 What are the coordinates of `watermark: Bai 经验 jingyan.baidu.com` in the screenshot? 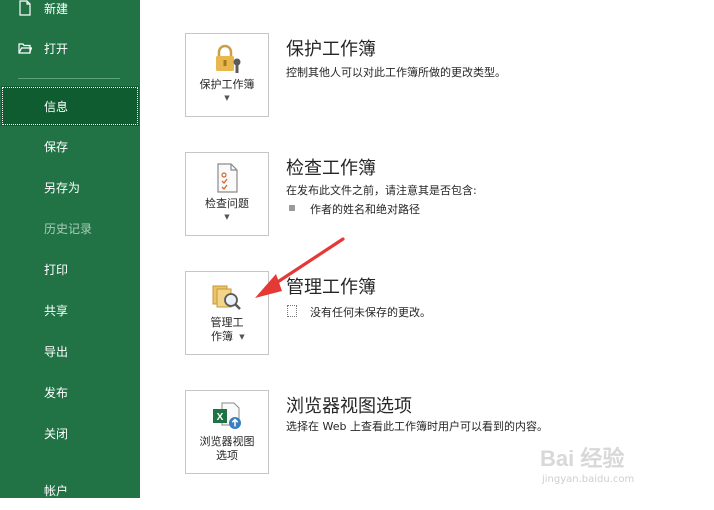 It's located at (612, 467).